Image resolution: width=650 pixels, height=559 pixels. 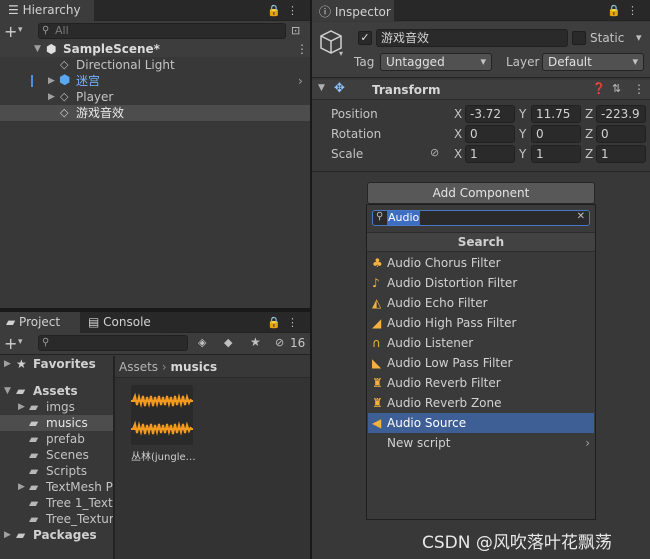 I want to click on component-item-new-script: New script ›, so click(x=481, y=443).